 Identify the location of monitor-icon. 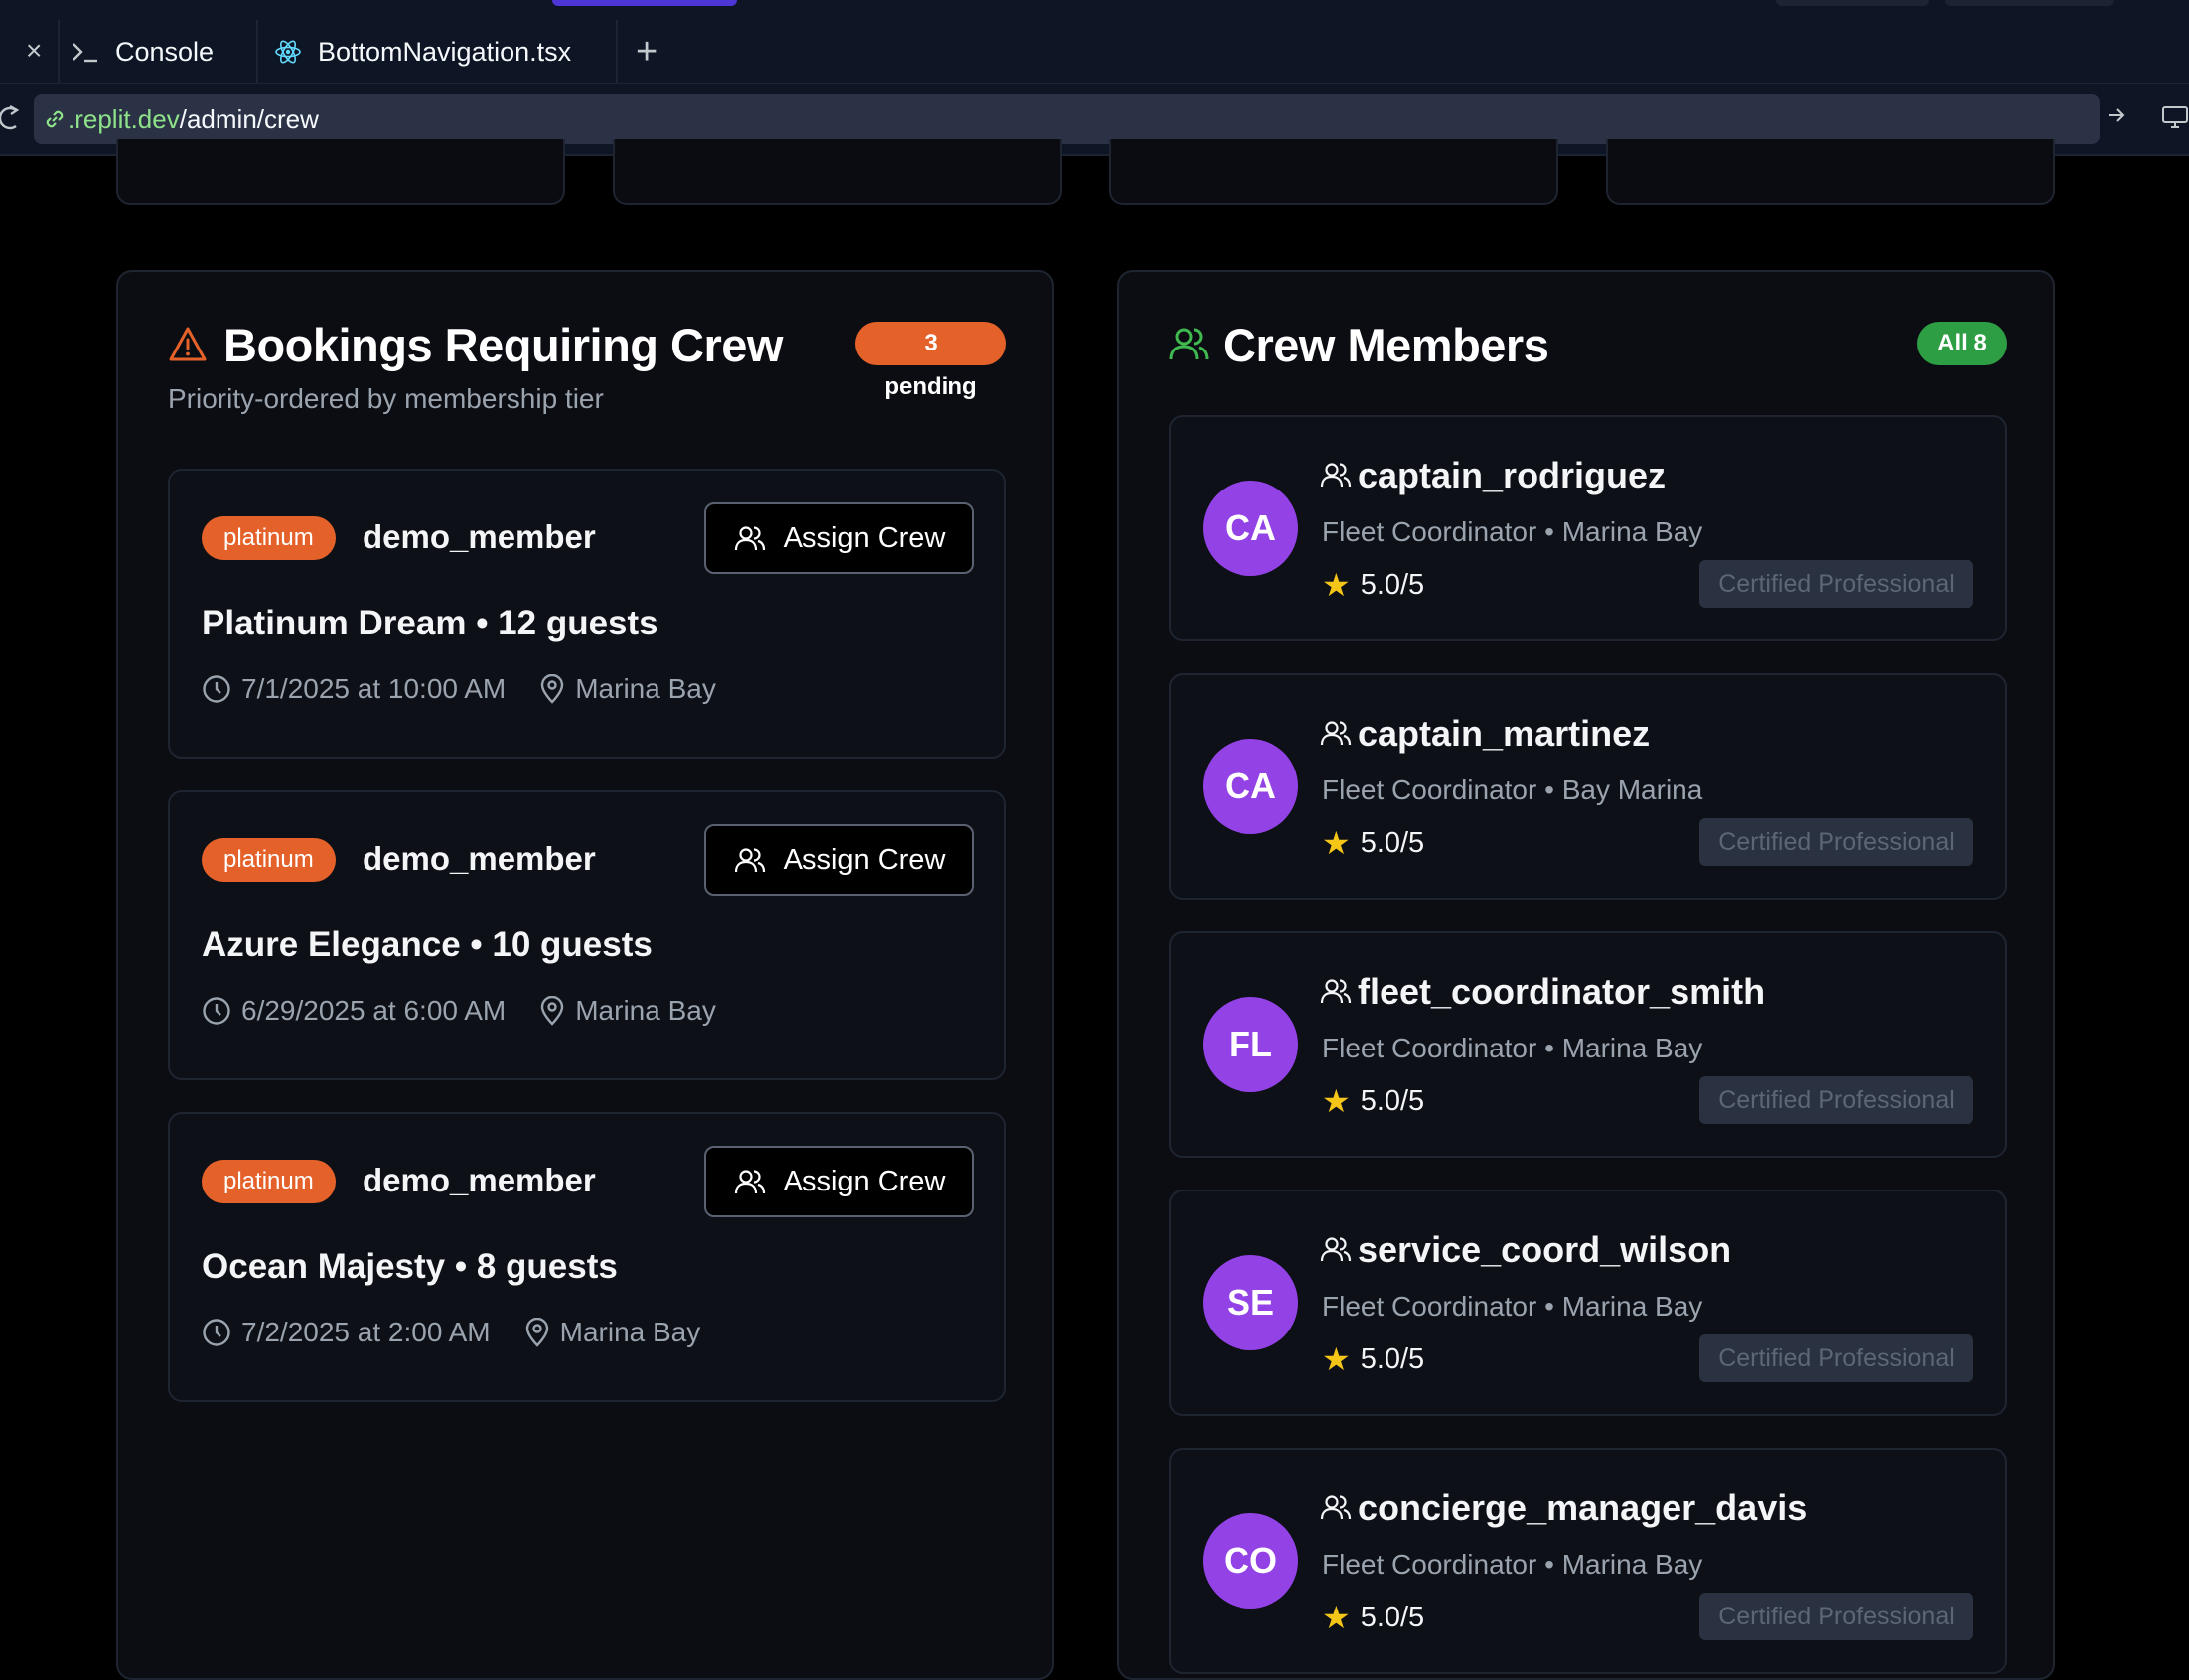
(2175, 119).